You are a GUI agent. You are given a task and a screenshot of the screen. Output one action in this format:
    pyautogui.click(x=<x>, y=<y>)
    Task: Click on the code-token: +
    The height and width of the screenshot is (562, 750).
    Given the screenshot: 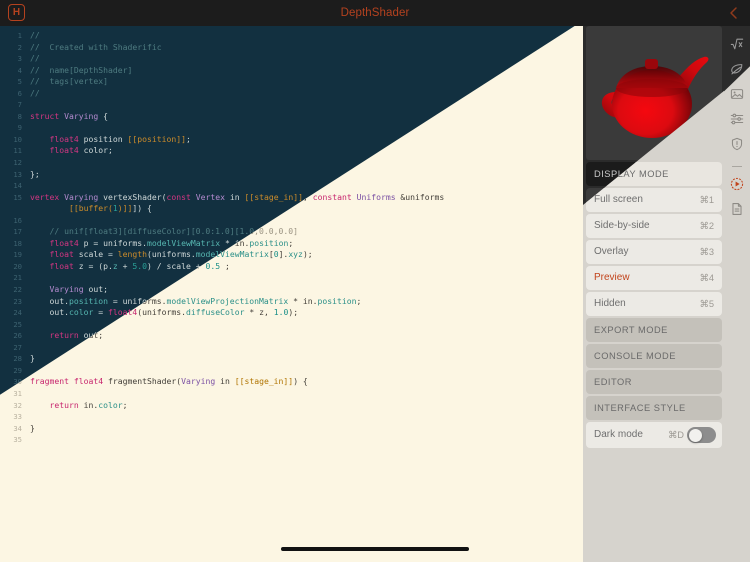 What is the action you would take?
    pyautogui.click(x=125, y=265)
    